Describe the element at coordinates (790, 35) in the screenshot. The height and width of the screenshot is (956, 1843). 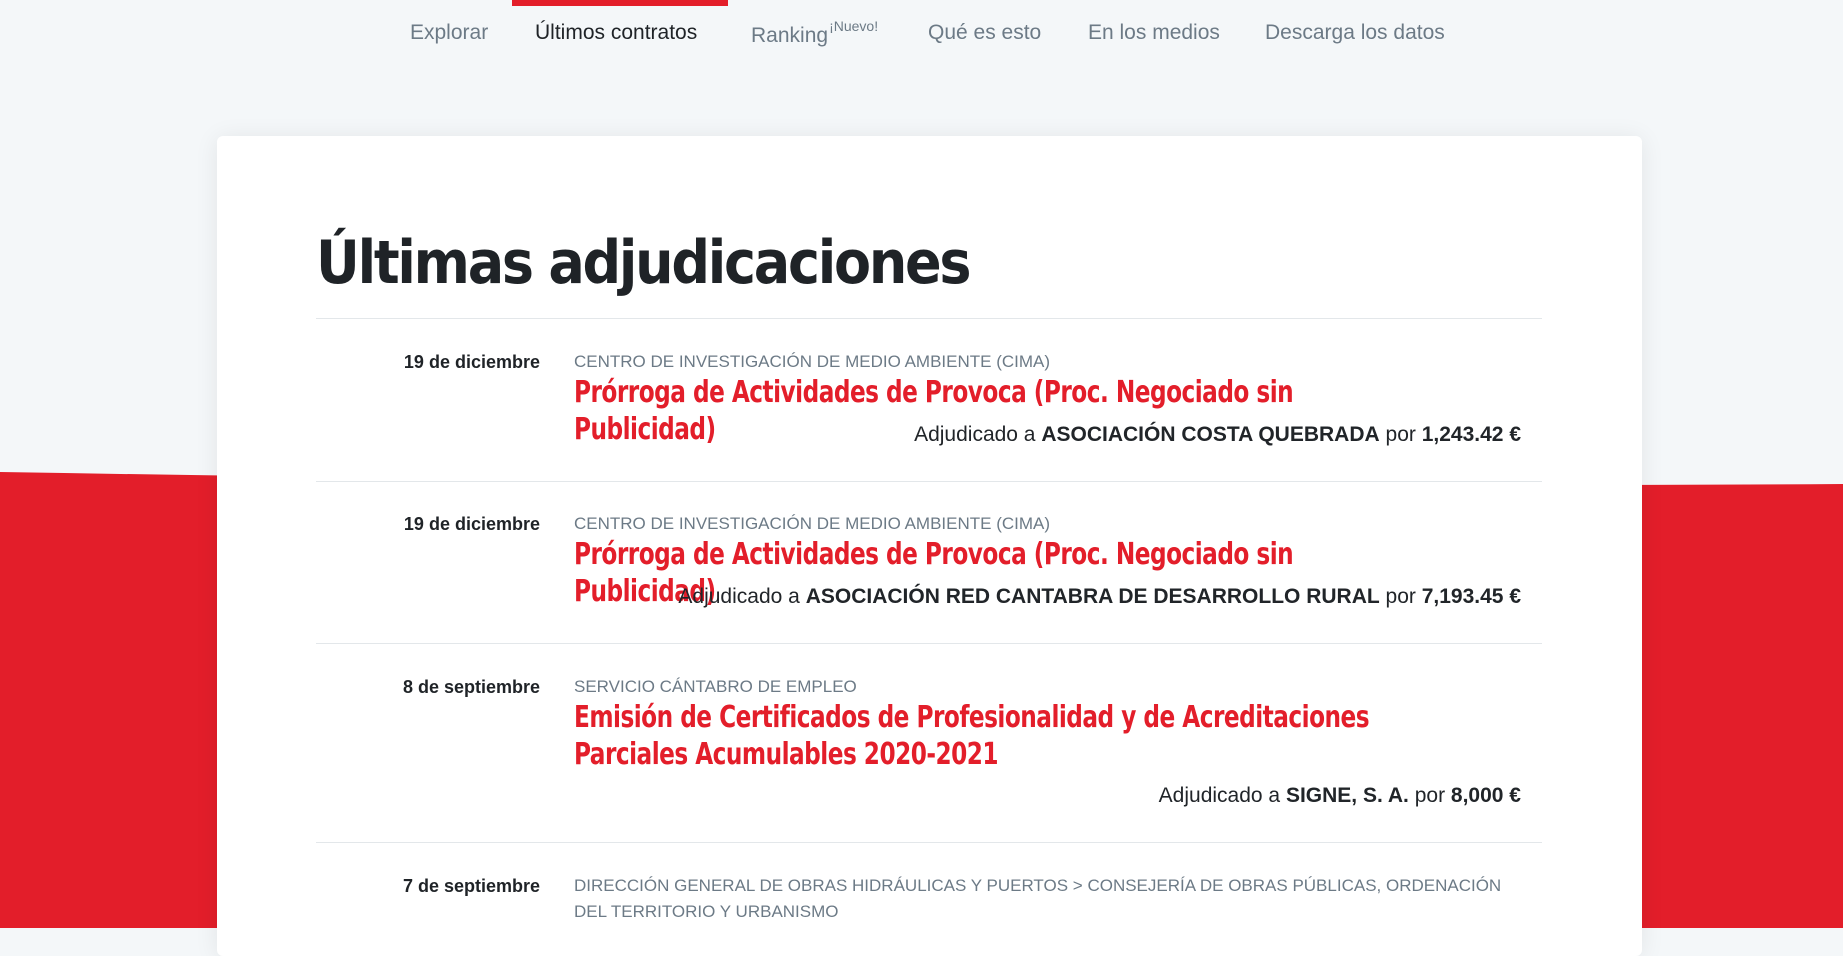
I see `nav-ranking-label: Ranking` at that location.